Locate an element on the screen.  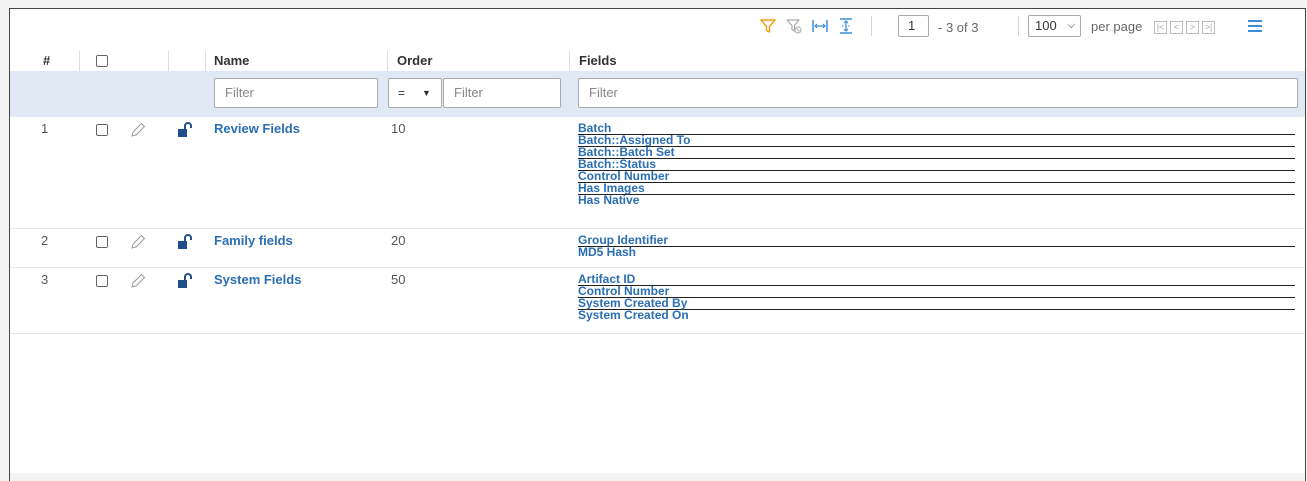
field-link: Has Images is located at coordinates (936, 188).